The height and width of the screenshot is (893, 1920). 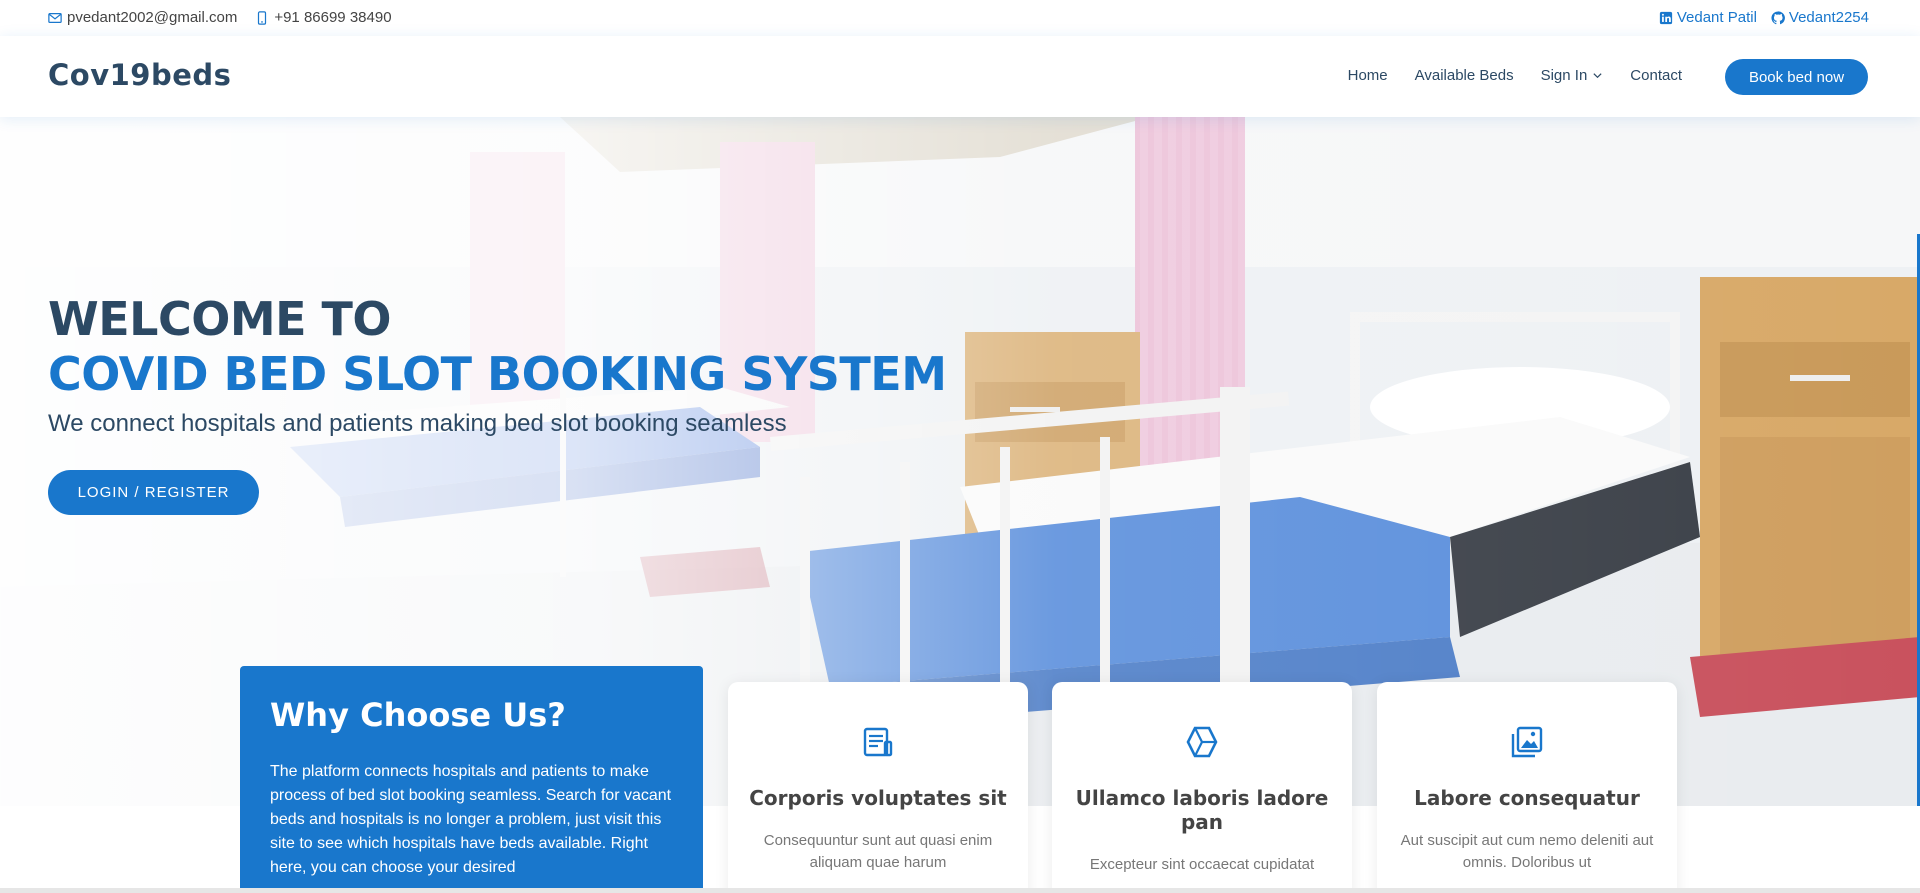 I want to click on email-text: pvedant2002@gmail.com, so click(x=152, y=17).